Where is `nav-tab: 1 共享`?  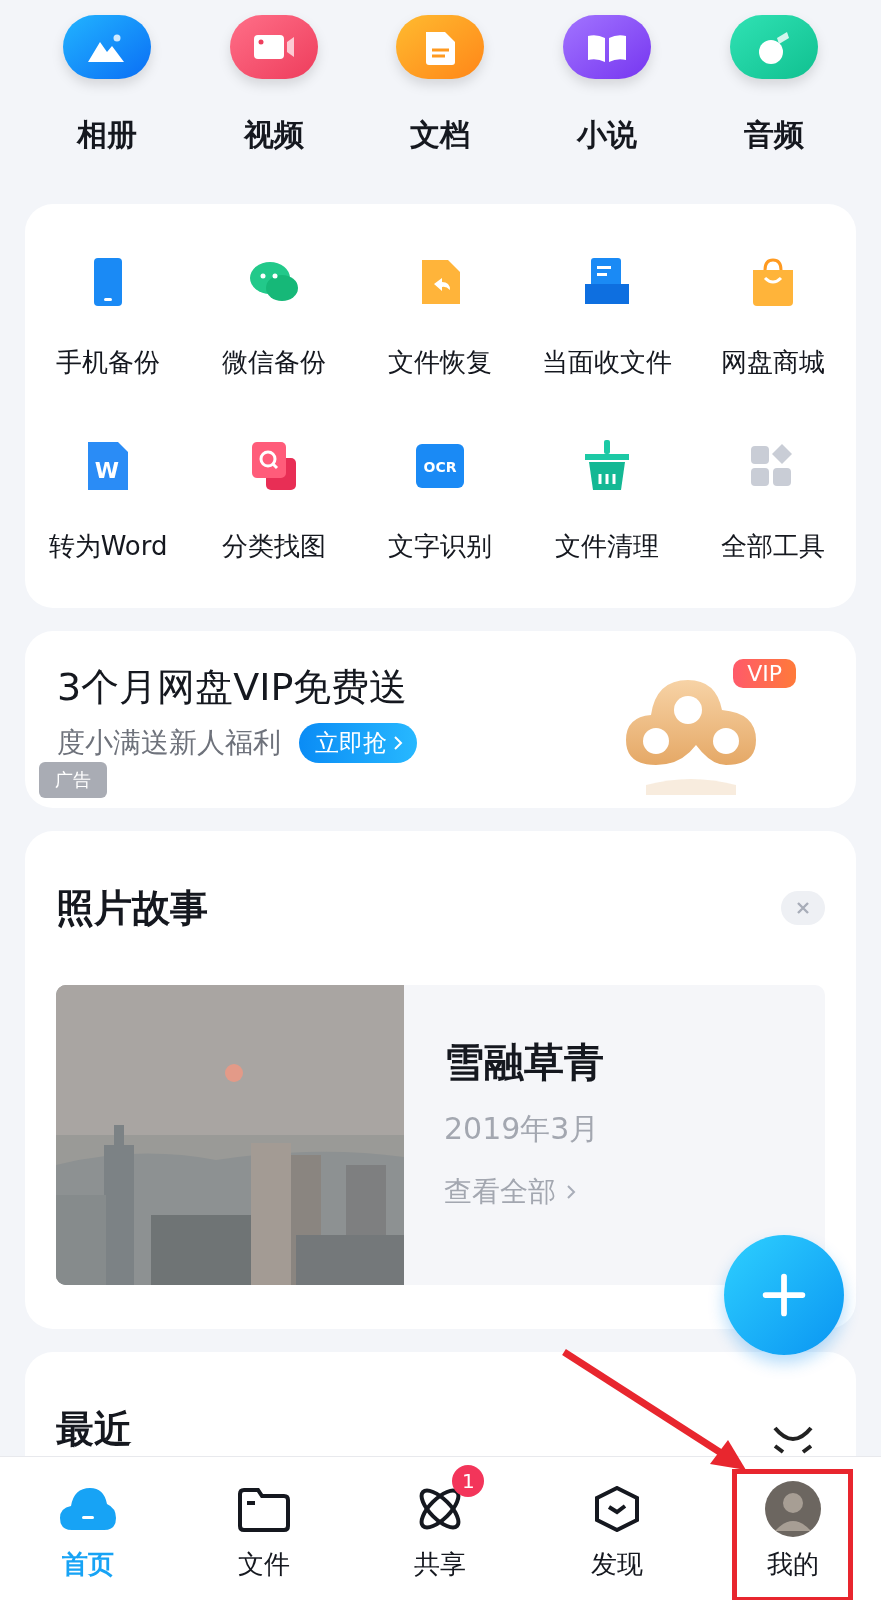
nav-tab: 1 共享 is located at coordinates (440, 1528).